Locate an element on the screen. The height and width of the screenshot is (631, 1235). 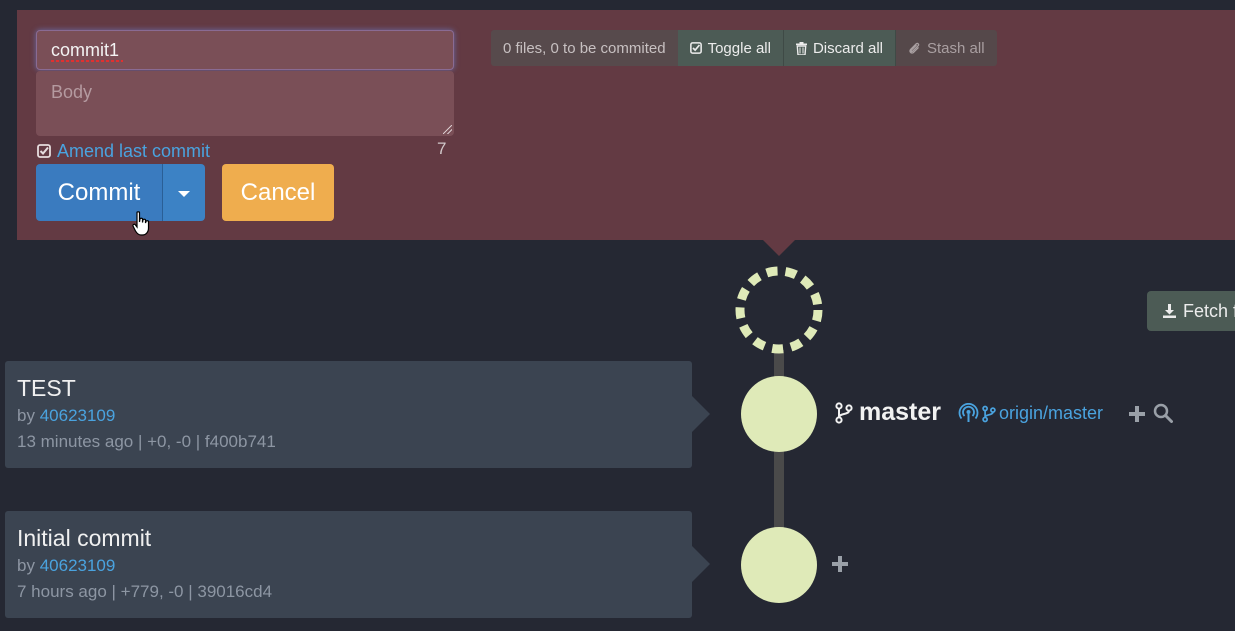
commit-meta: 13 minutes ago | +0, -0 | f400b741 is located at coordinates (146, 441).